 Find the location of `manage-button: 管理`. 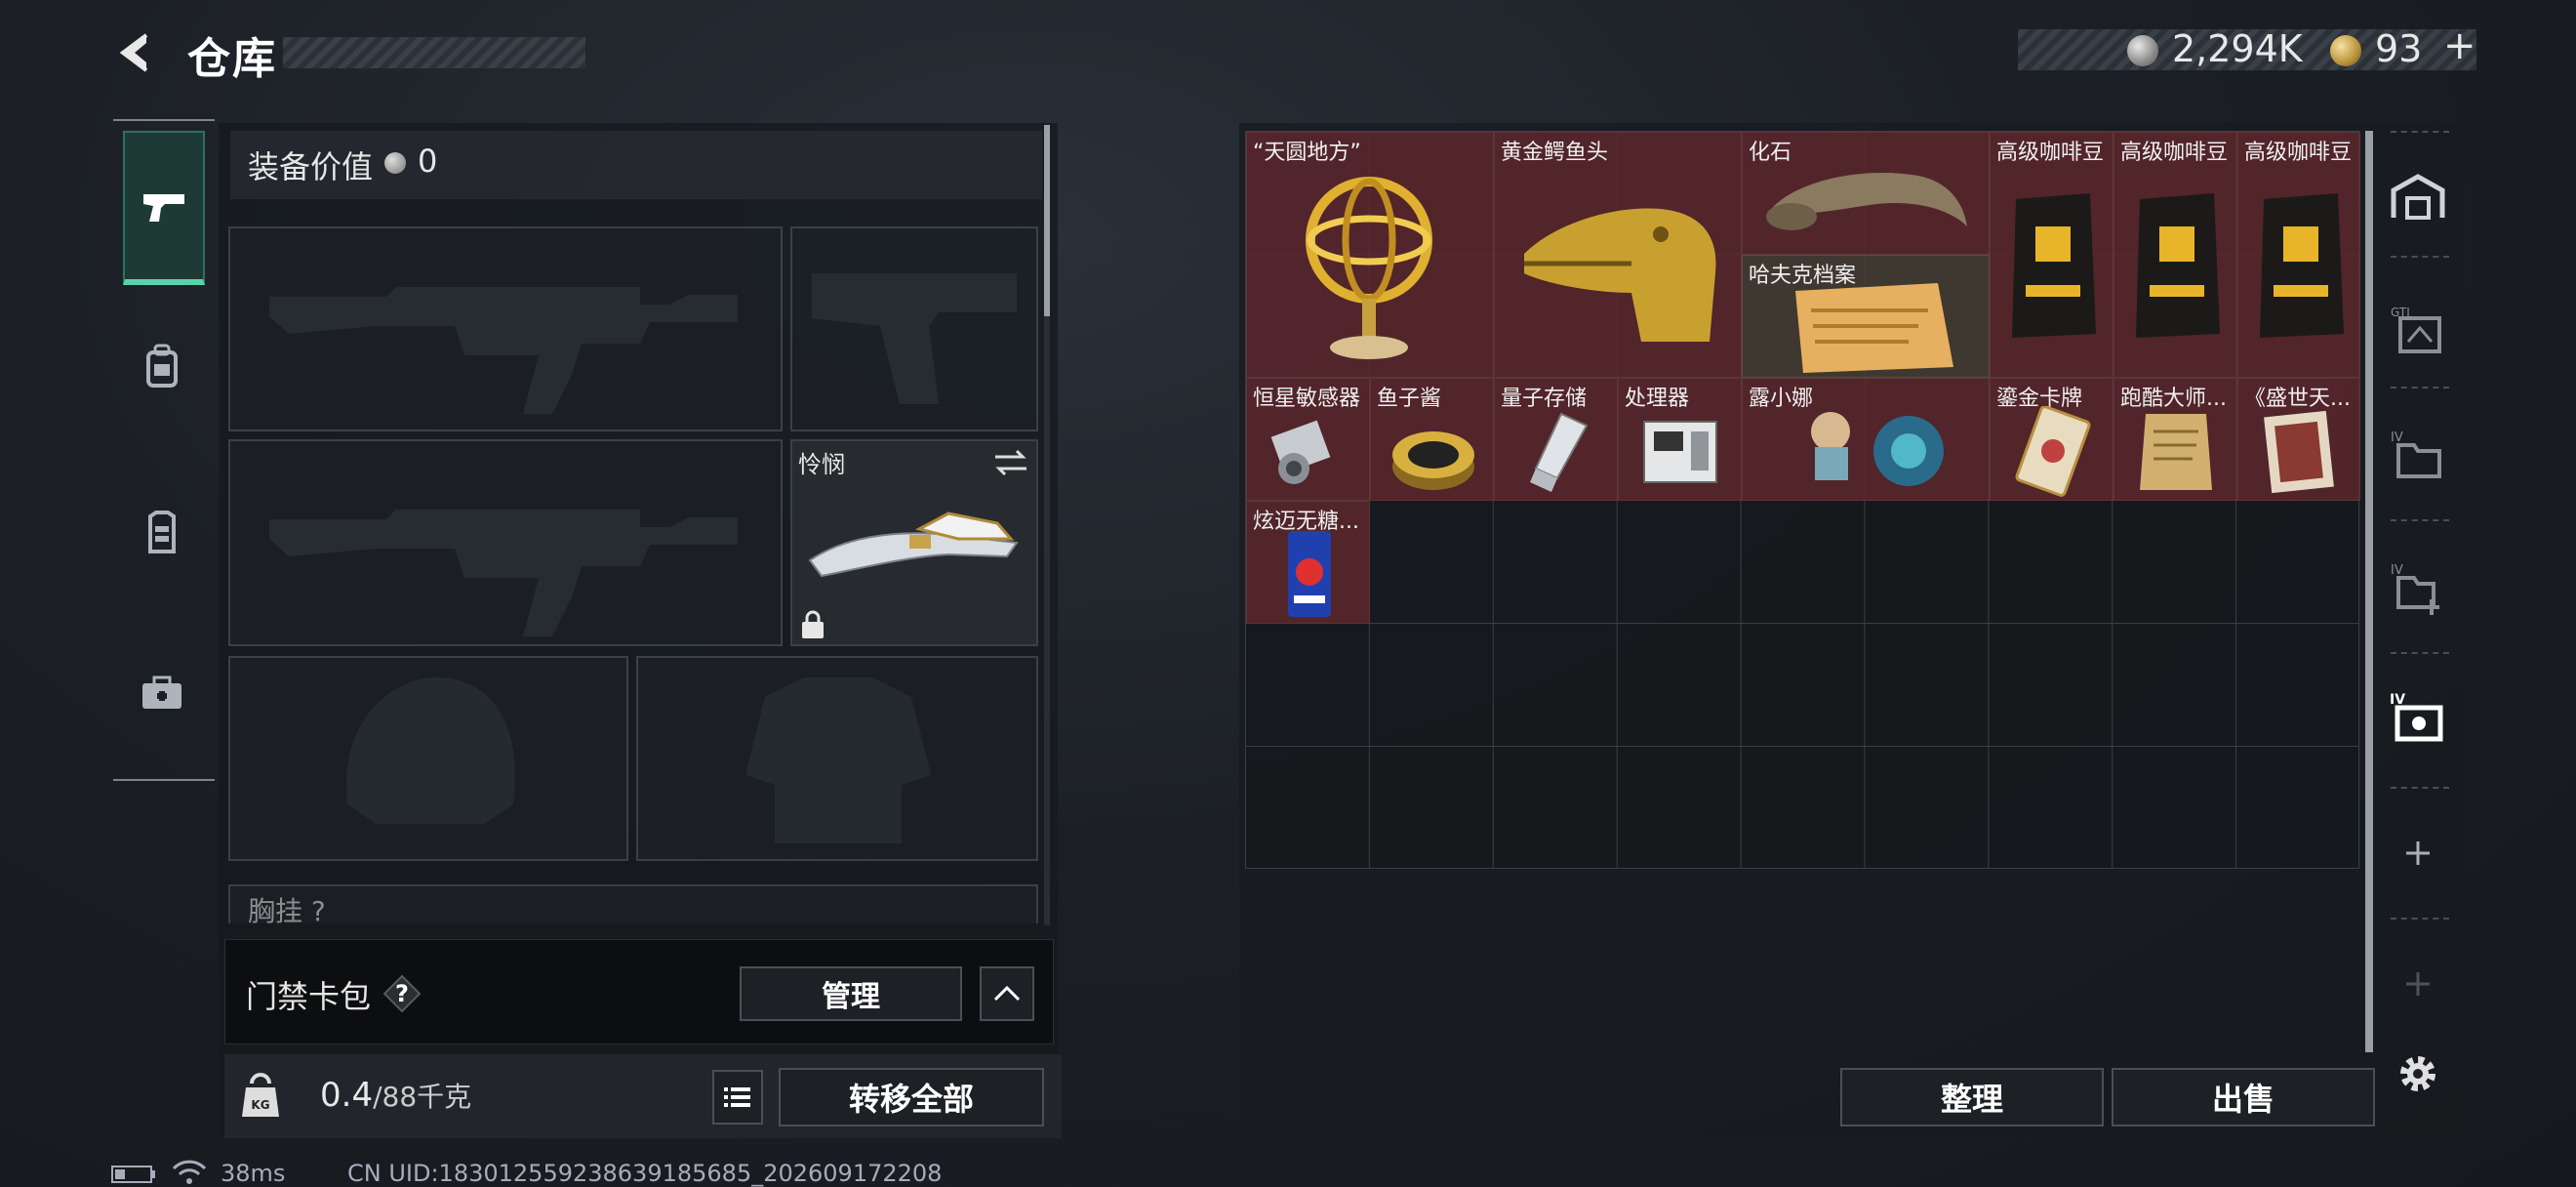

manage-button: 管理 is located at coordinates (851, 993).